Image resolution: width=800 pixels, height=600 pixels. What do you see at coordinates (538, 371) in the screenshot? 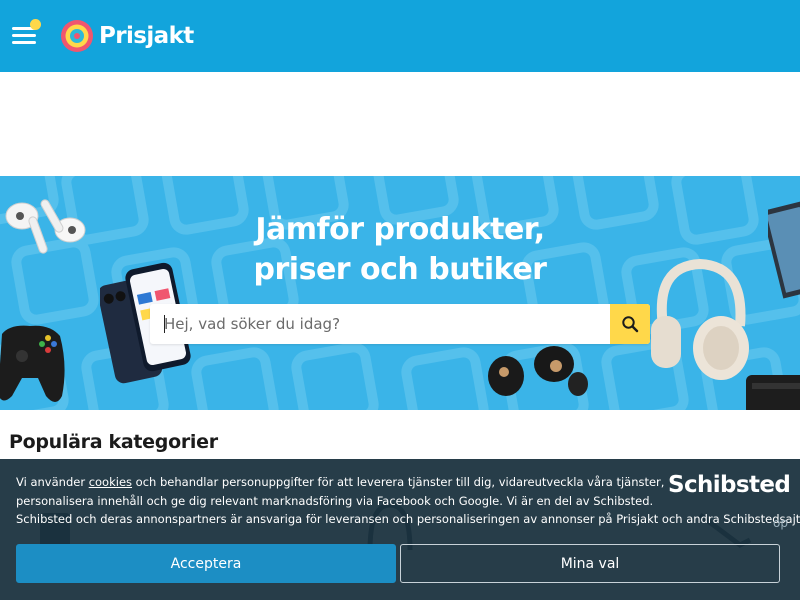
I see `earbuds-image` at bounding box center [538, 371].